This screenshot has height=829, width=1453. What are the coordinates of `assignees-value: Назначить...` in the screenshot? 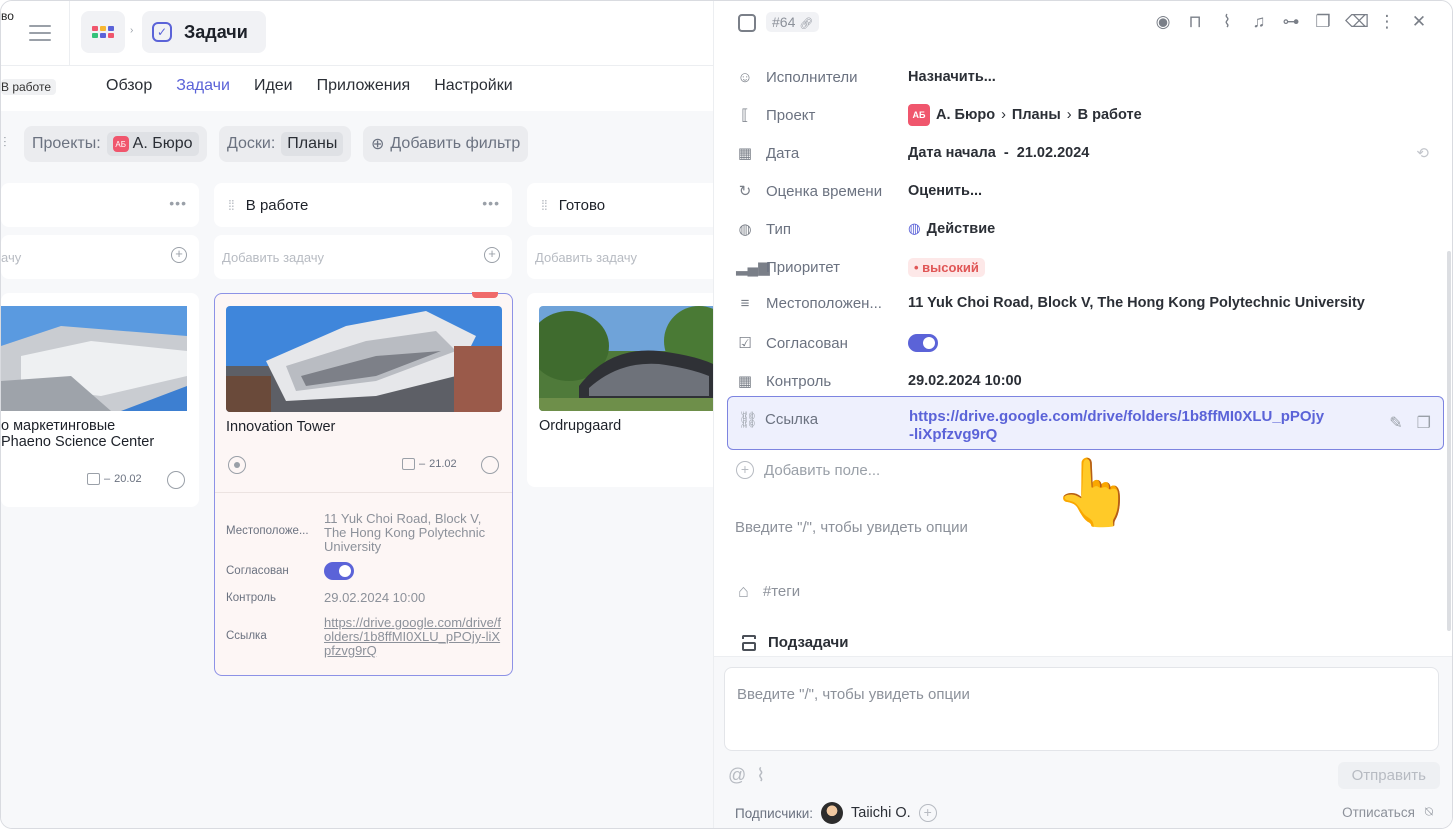 It's located at (952, 77).